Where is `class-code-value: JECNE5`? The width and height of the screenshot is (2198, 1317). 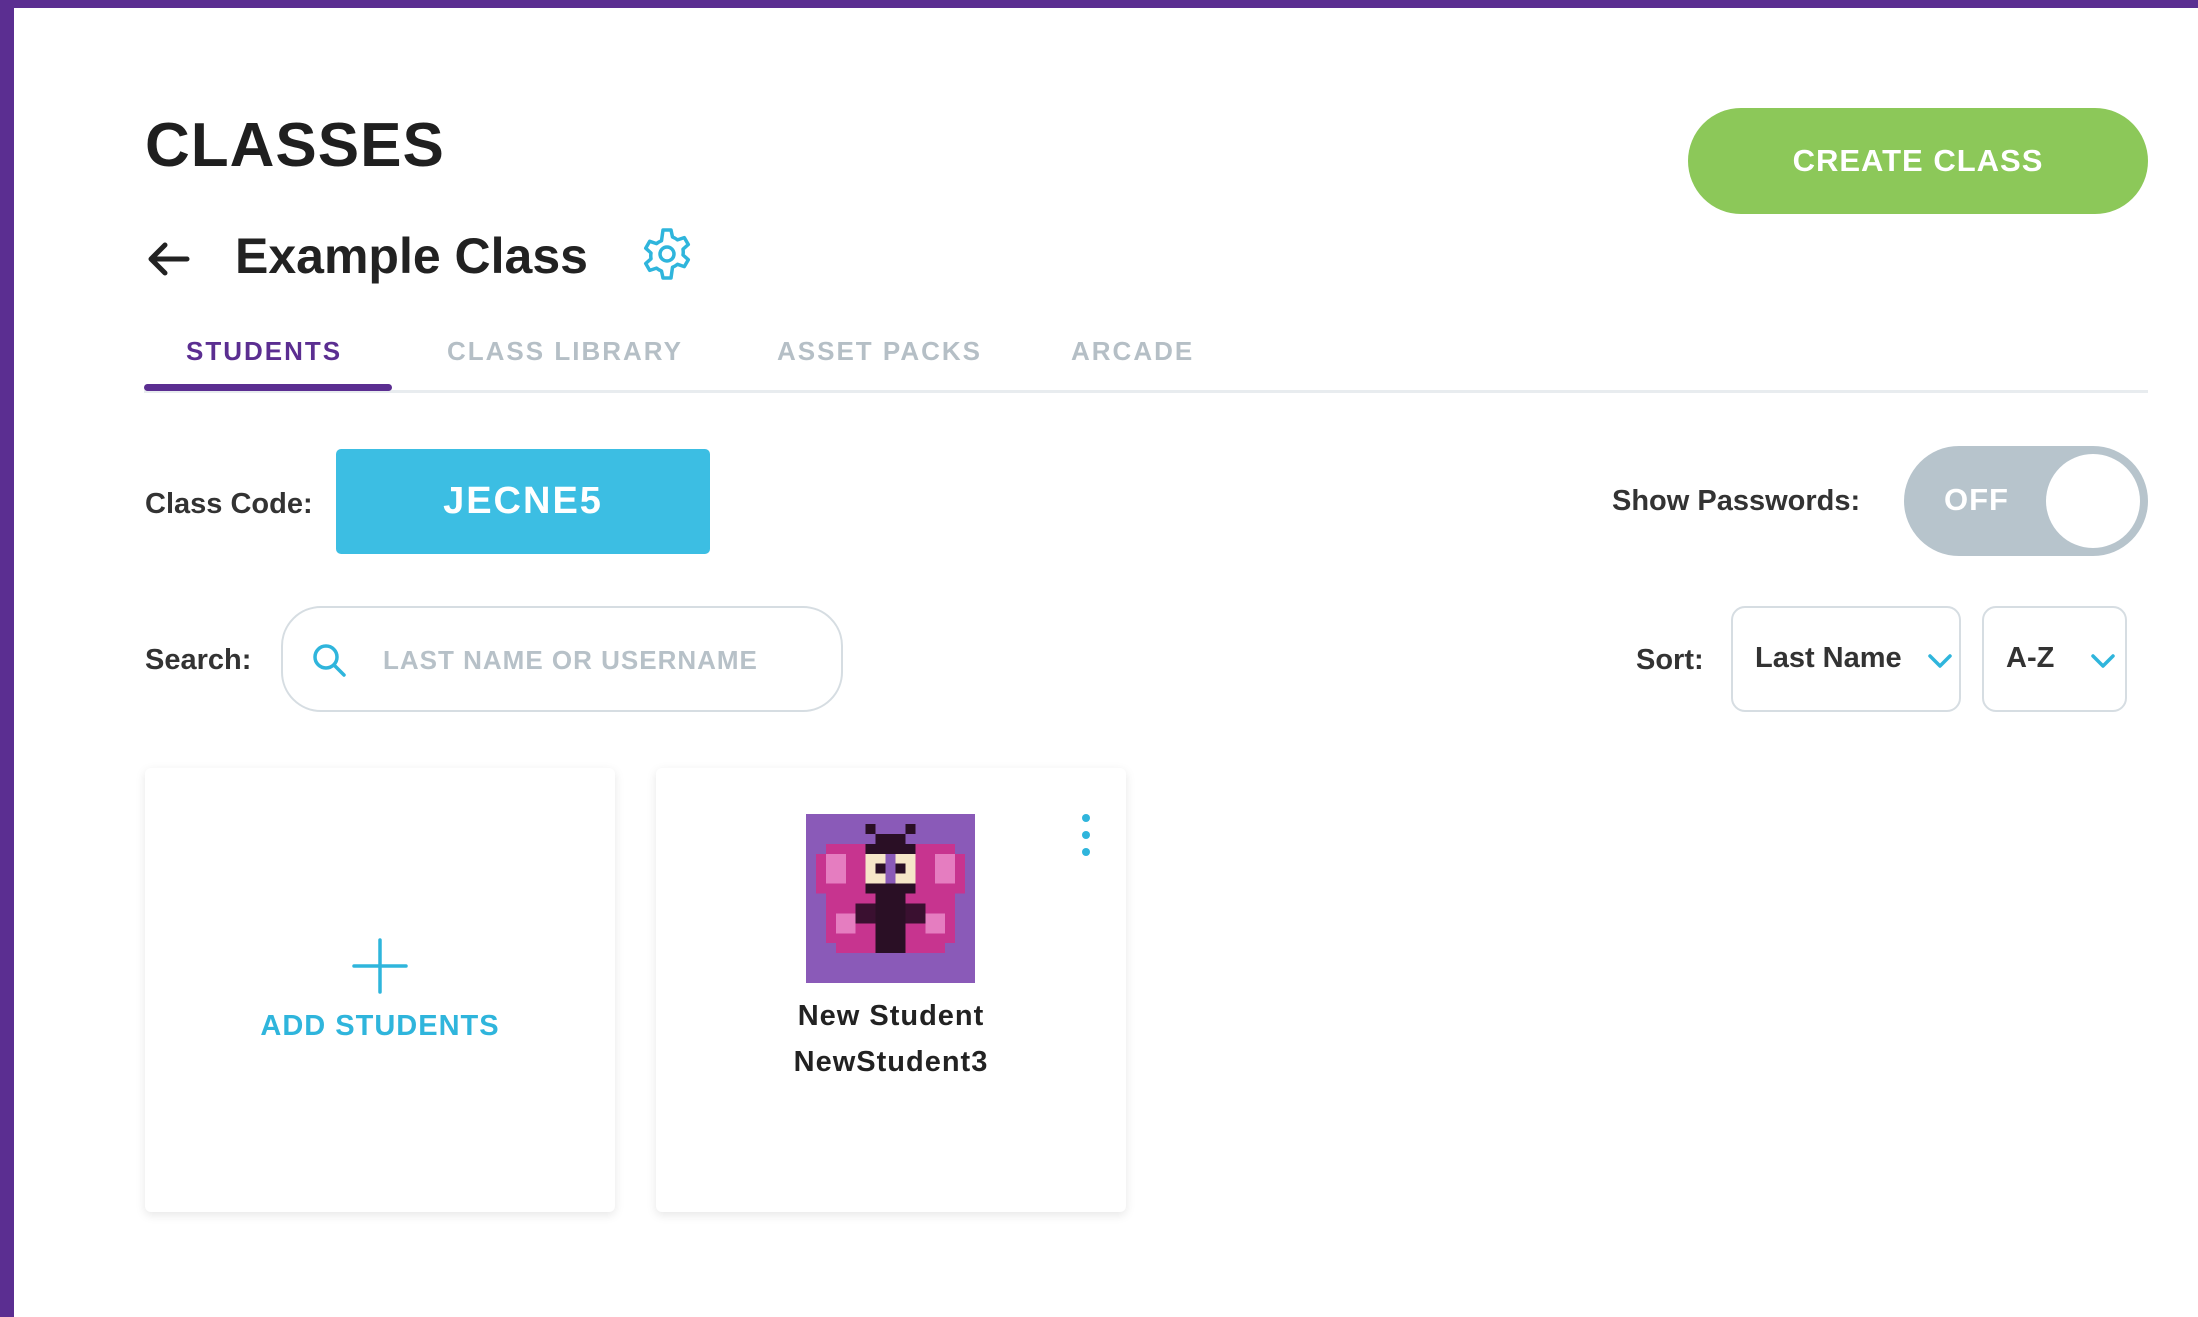 class-code-value: JECNE5 is located at coordinates (523, 501).